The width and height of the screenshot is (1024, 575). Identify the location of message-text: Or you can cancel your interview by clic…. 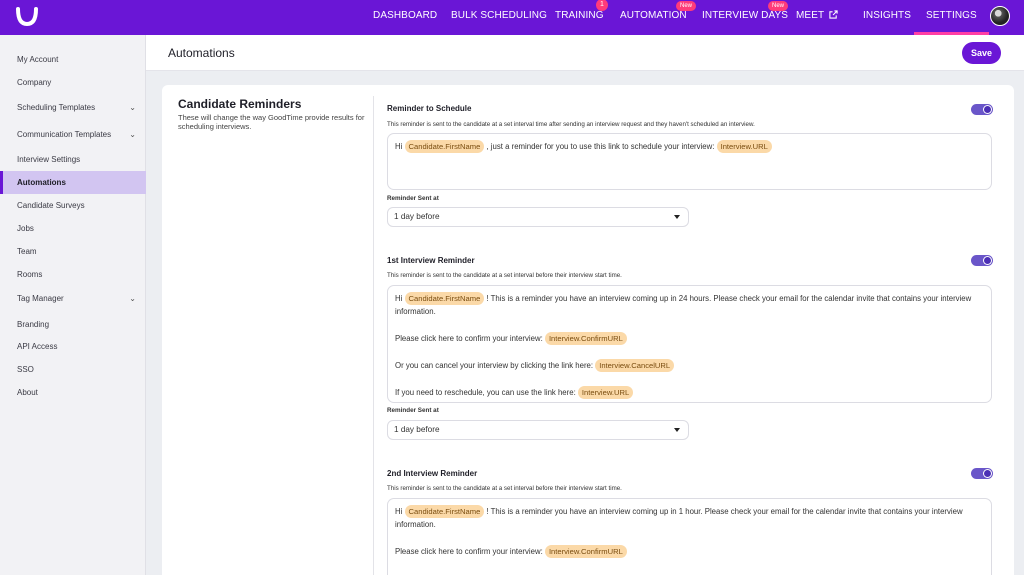
(494, 365).